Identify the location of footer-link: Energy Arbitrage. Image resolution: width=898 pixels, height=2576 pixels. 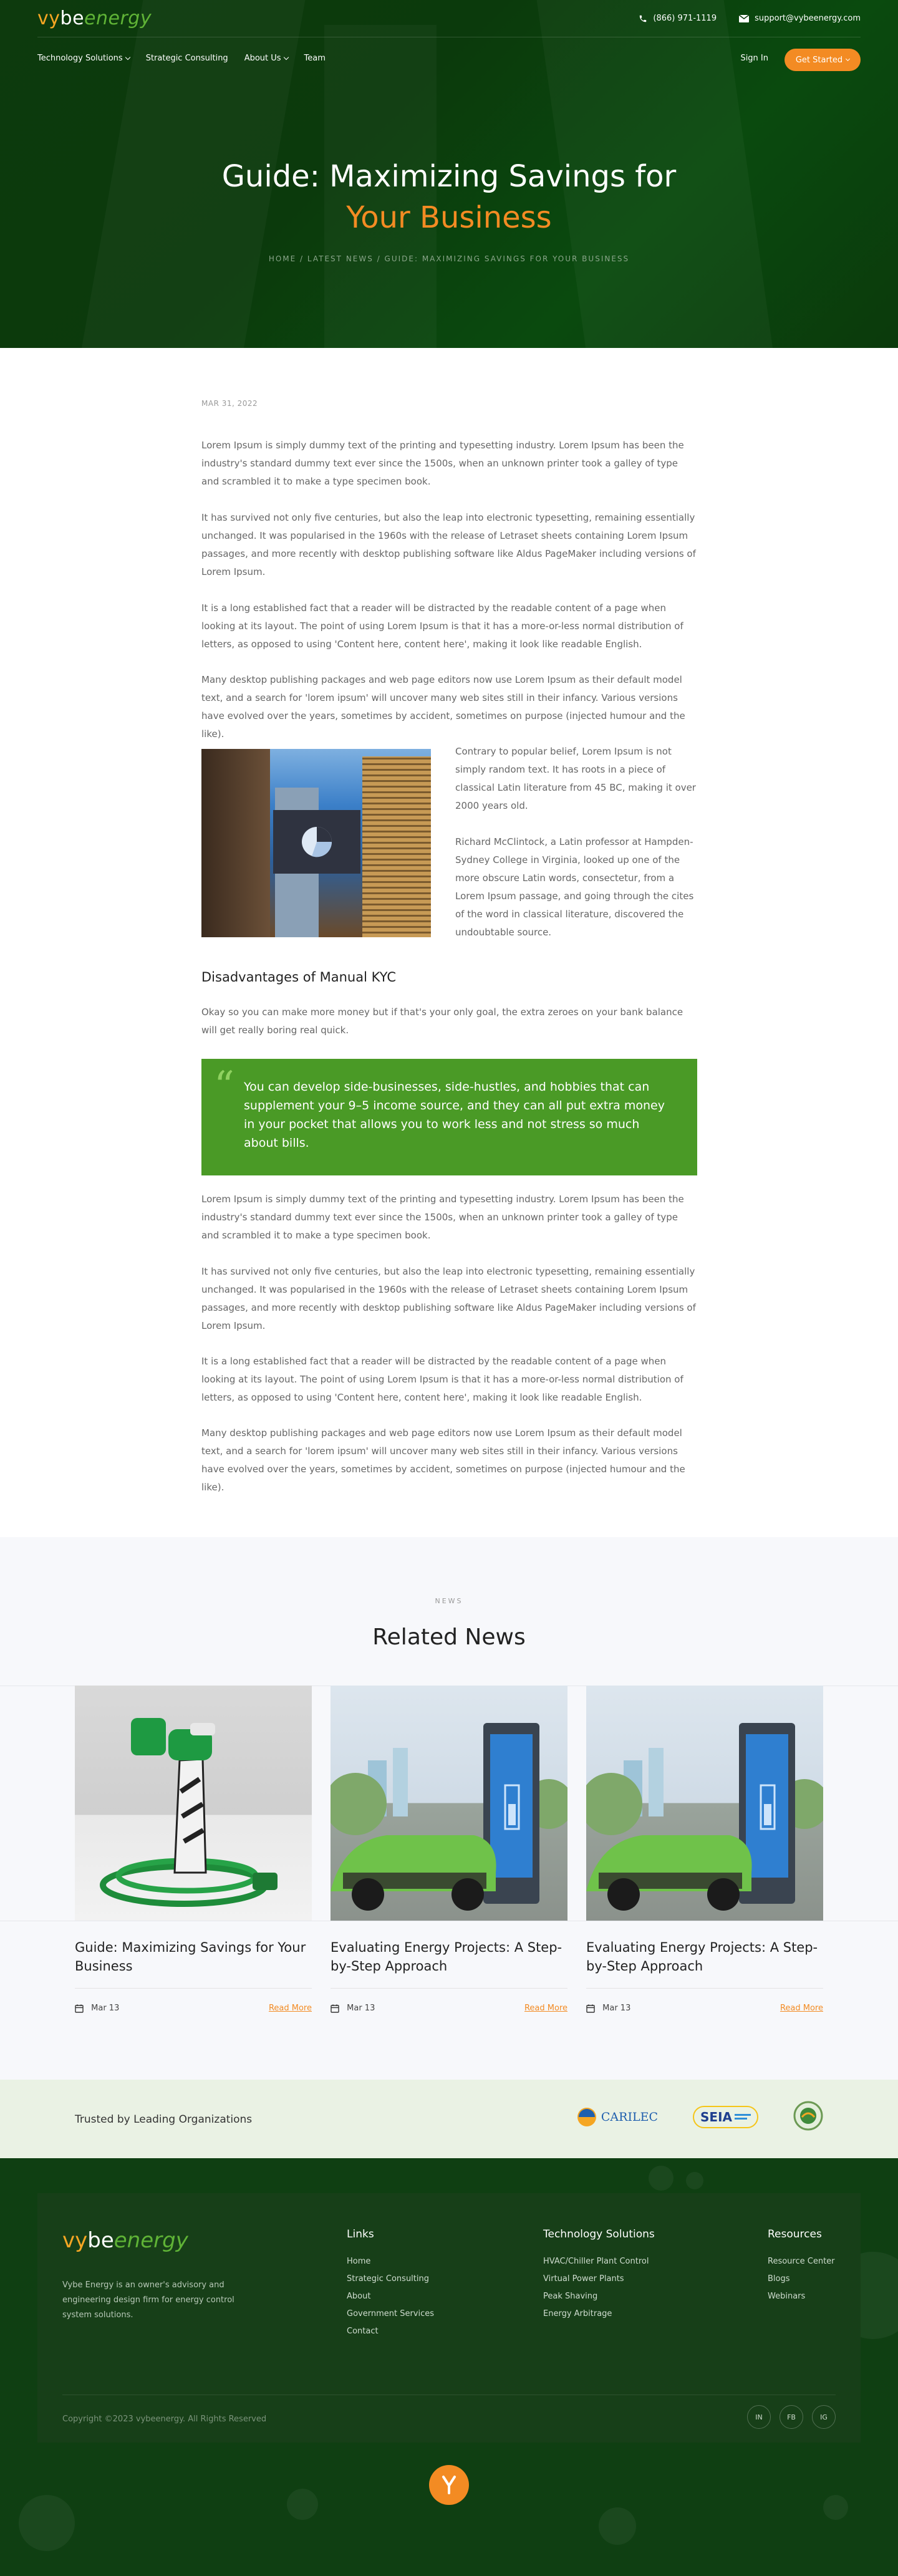
(599, 2313).